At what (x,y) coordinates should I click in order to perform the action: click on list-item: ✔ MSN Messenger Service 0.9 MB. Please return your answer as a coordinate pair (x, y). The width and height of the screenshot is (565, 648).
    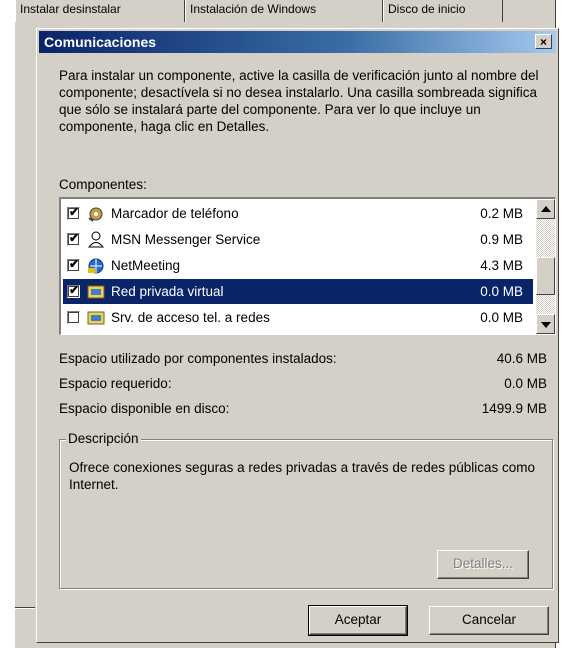
    Looking at the image, I should click on (298, 239).